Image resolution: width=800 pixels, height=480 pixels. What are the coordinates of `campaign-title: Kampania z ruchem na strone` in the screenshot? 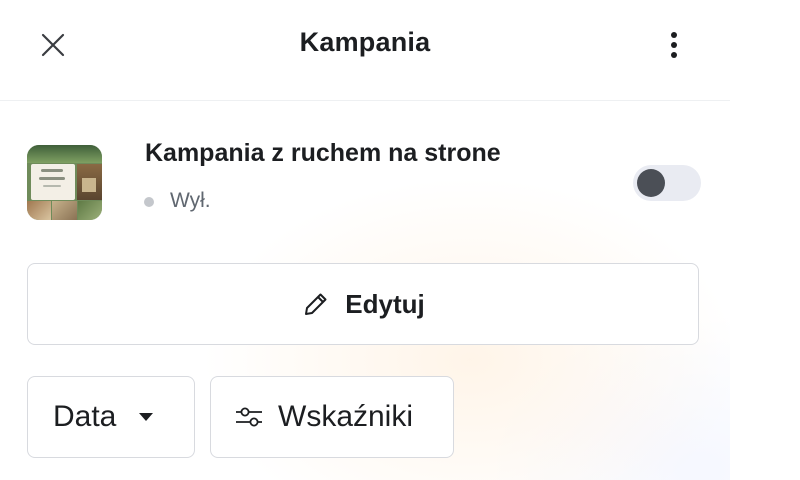 It's located at (323, 153).